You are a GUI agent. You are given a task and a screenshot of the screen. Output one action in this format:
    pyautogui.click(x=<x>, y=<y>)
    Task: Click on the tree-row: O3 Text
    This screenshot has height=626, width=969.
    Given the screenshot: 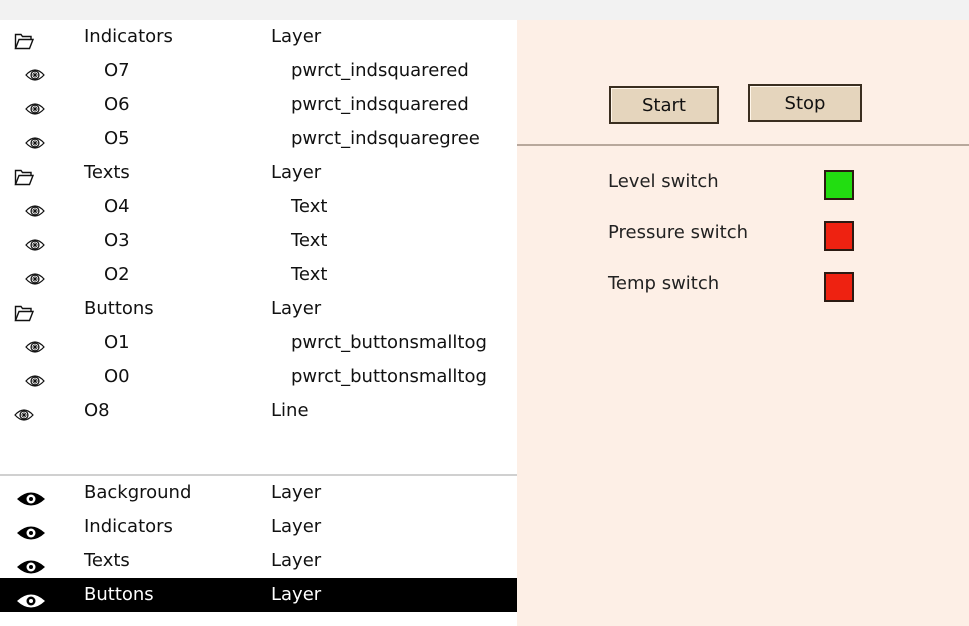 What is the action you would take?
    pyautogui.click(x=258, y=241)
    